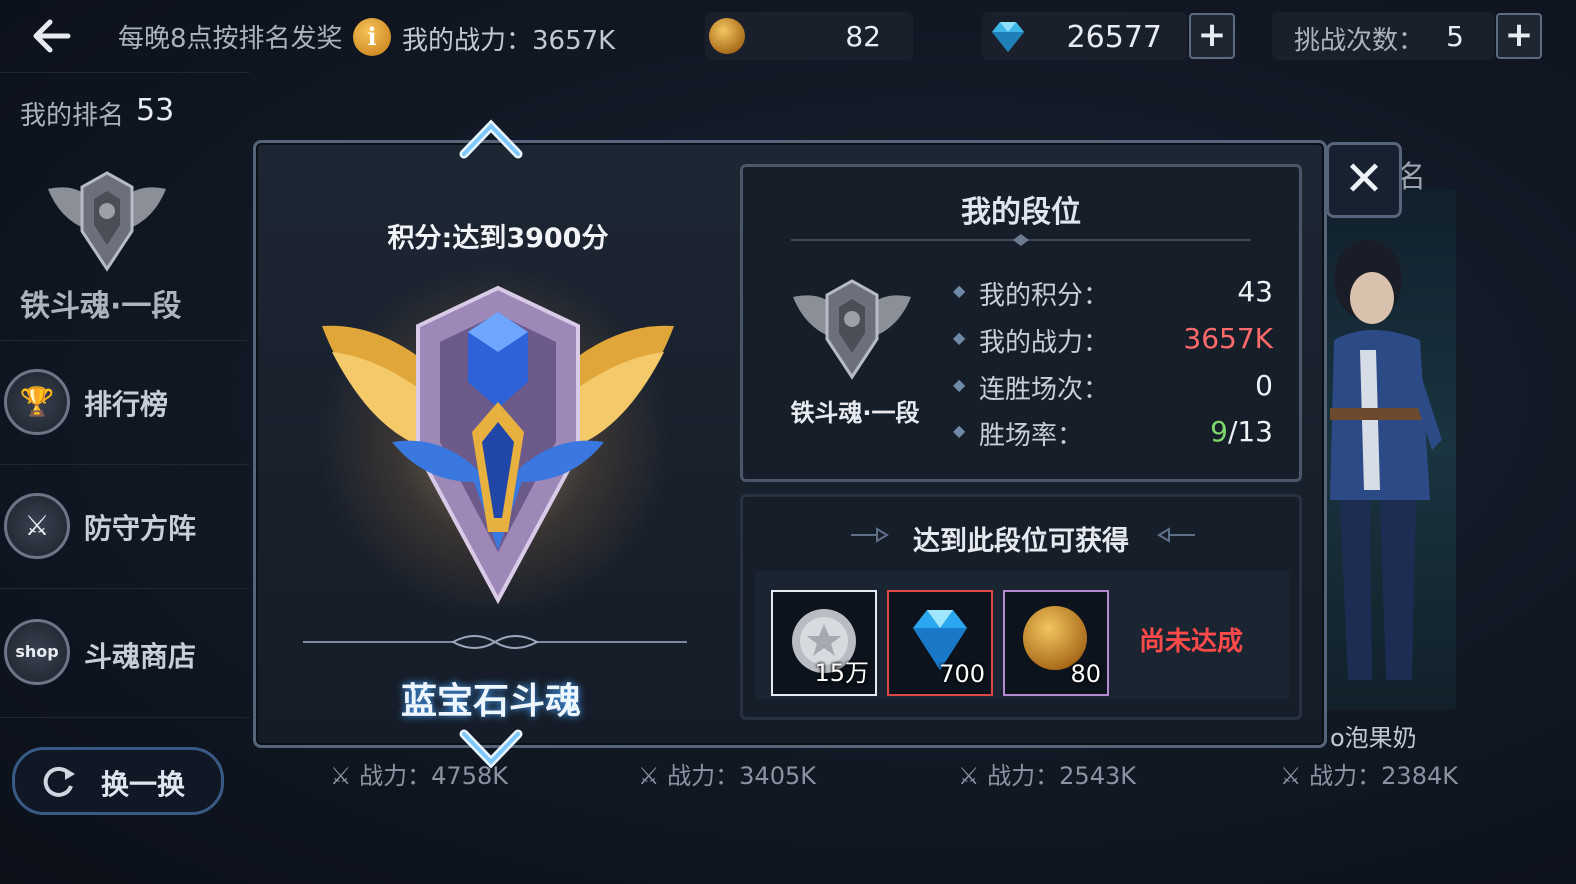  What do you see at coordinates (727, 776) in the screenshot?
I see `opponent-power-2: ⚔ 战力：3405K` at bounding box center [727, 776].